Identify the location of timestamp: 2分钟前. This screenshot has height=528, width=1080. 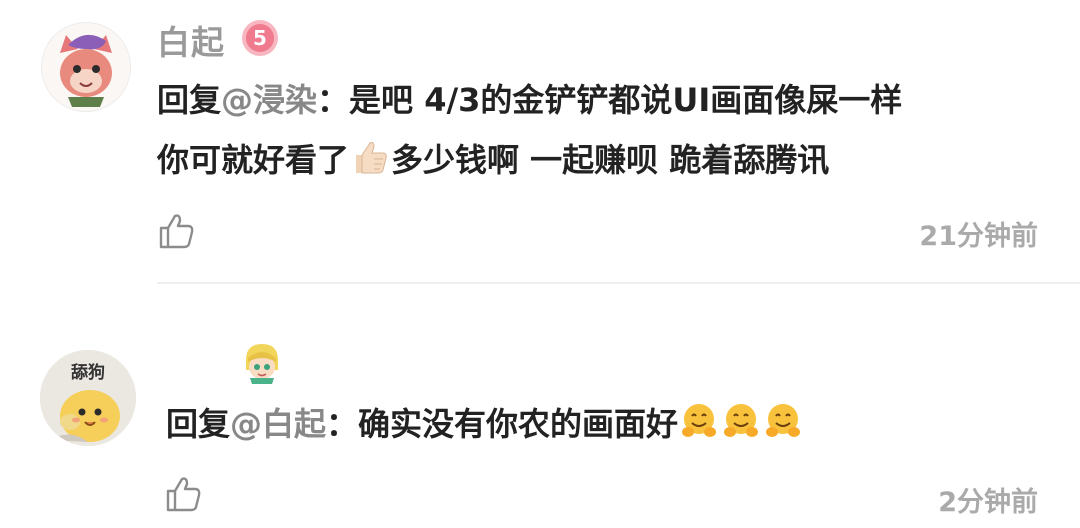
(988, 502).